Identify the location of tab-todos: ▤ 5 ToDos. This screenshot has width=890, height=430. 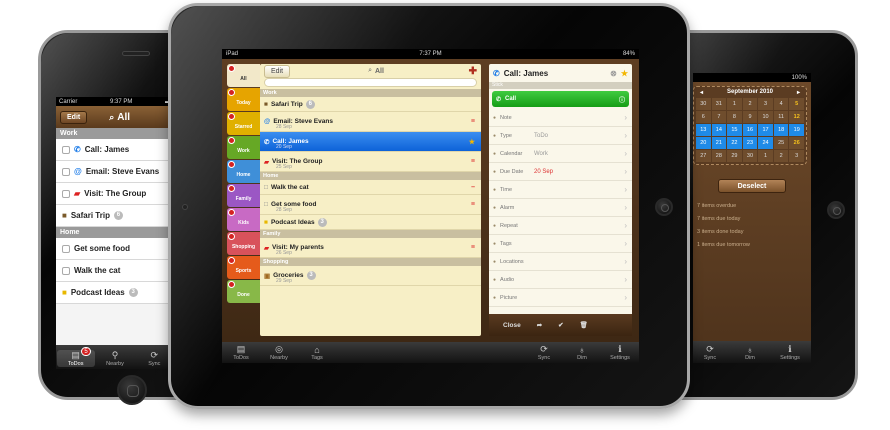
(75, 357).